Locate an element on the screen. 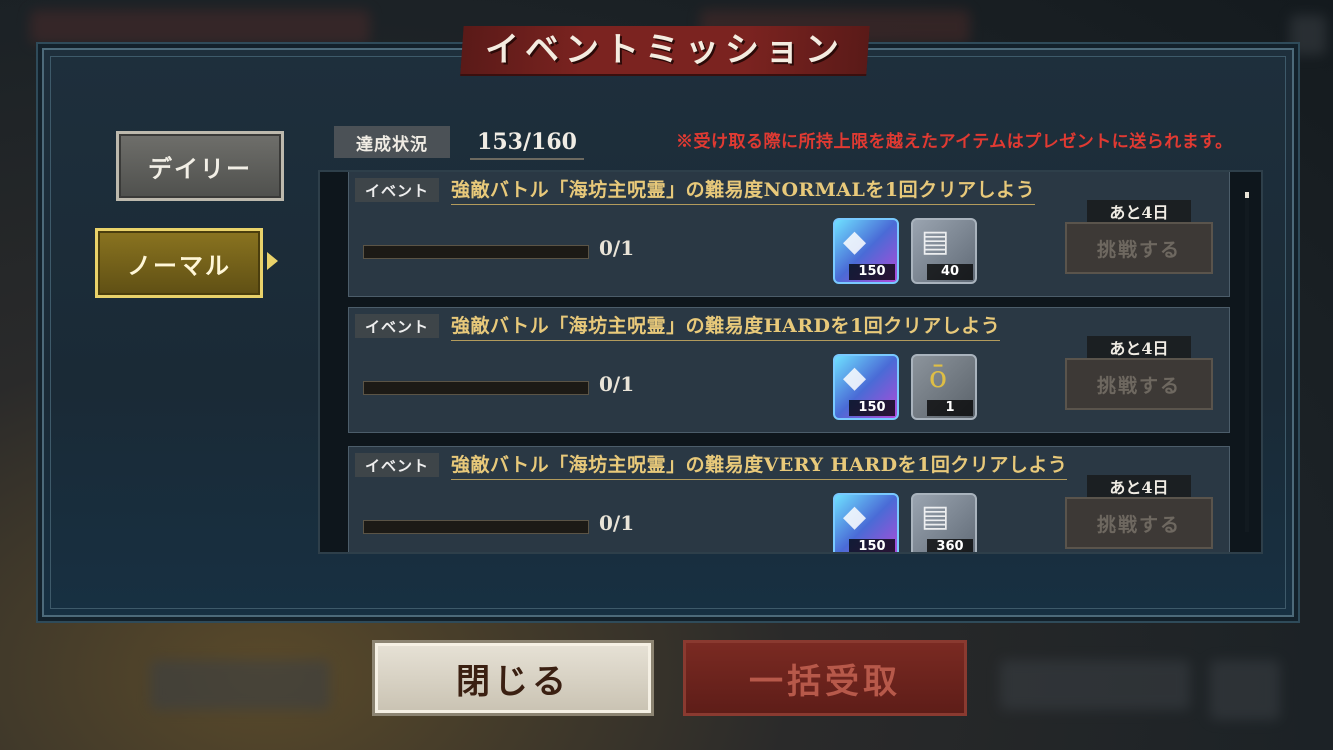 The height and width of the screenshot is (750, 1333). bulk-receive-button: 一括受取 is located at coordinates (825, 678).